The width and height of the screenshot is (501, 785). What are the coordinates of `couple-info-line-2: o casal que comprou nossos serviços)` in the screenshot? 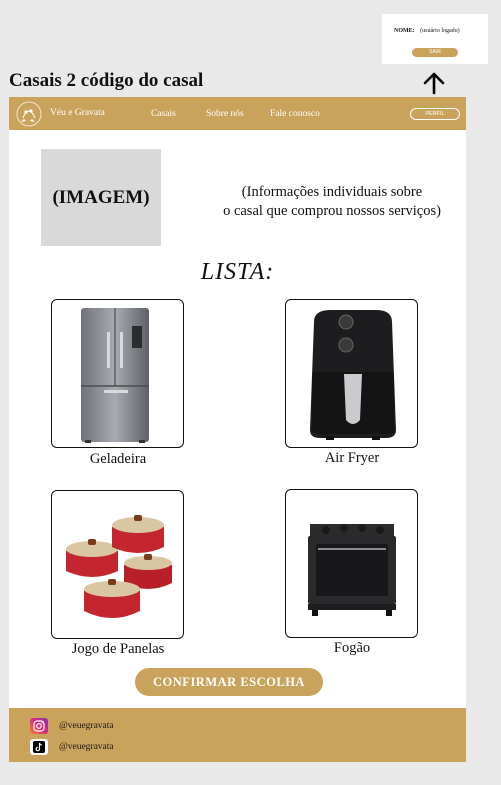 It's located at (332, 211).